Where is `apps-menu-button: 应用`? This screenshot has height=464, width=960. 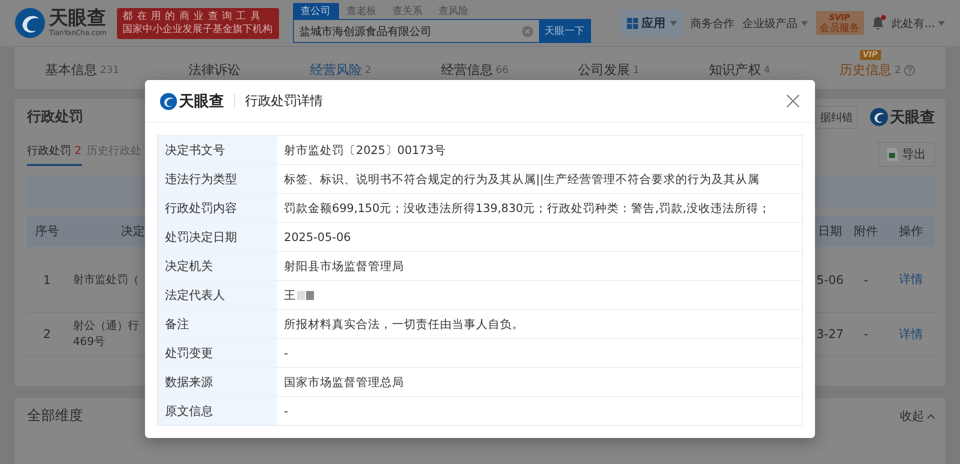
apps-menu-button: 应用 is located at coordinates (651, 23).